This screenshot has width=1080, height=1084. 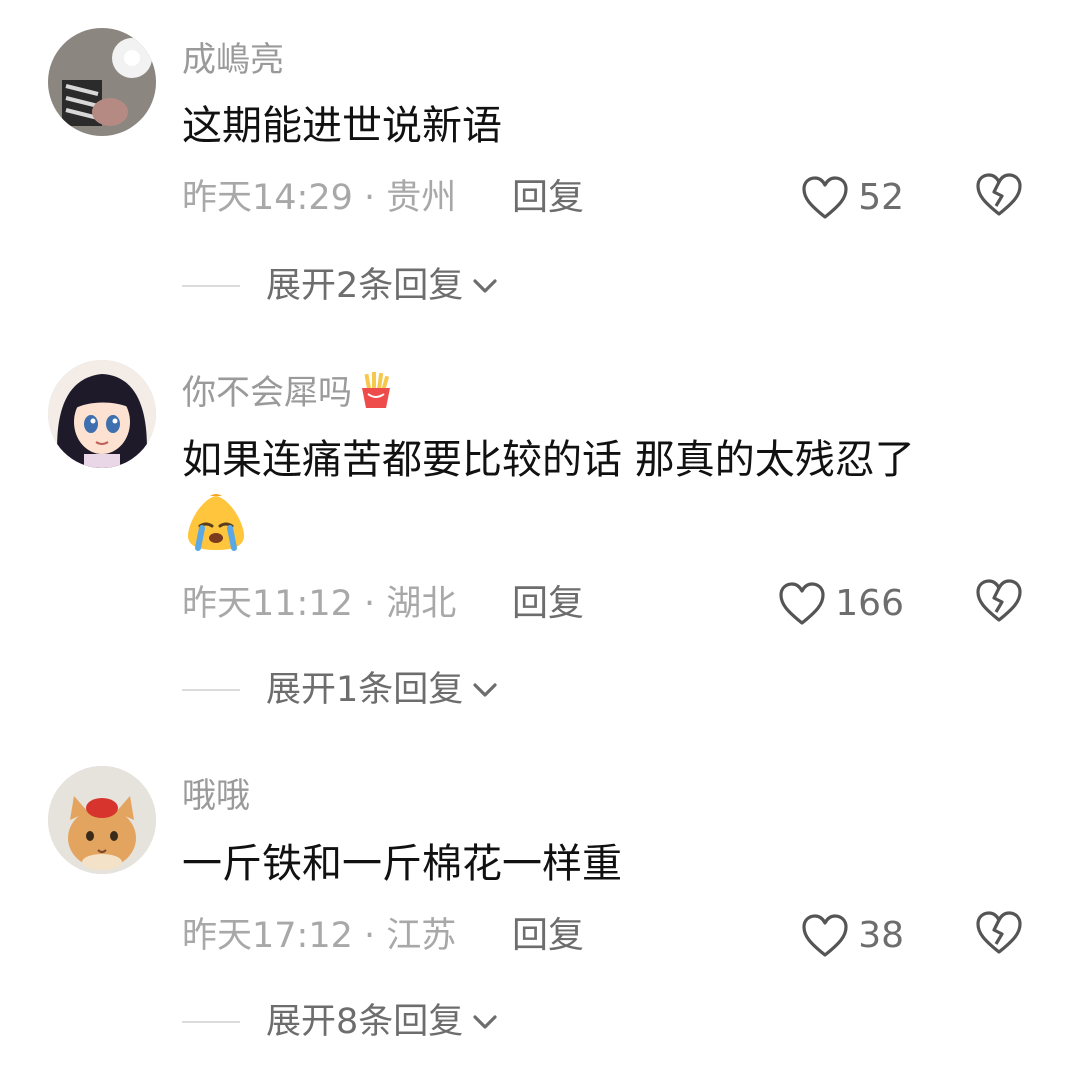 I want to click on comment-text: 这期能进世说新语, so click(x=342, y=126).